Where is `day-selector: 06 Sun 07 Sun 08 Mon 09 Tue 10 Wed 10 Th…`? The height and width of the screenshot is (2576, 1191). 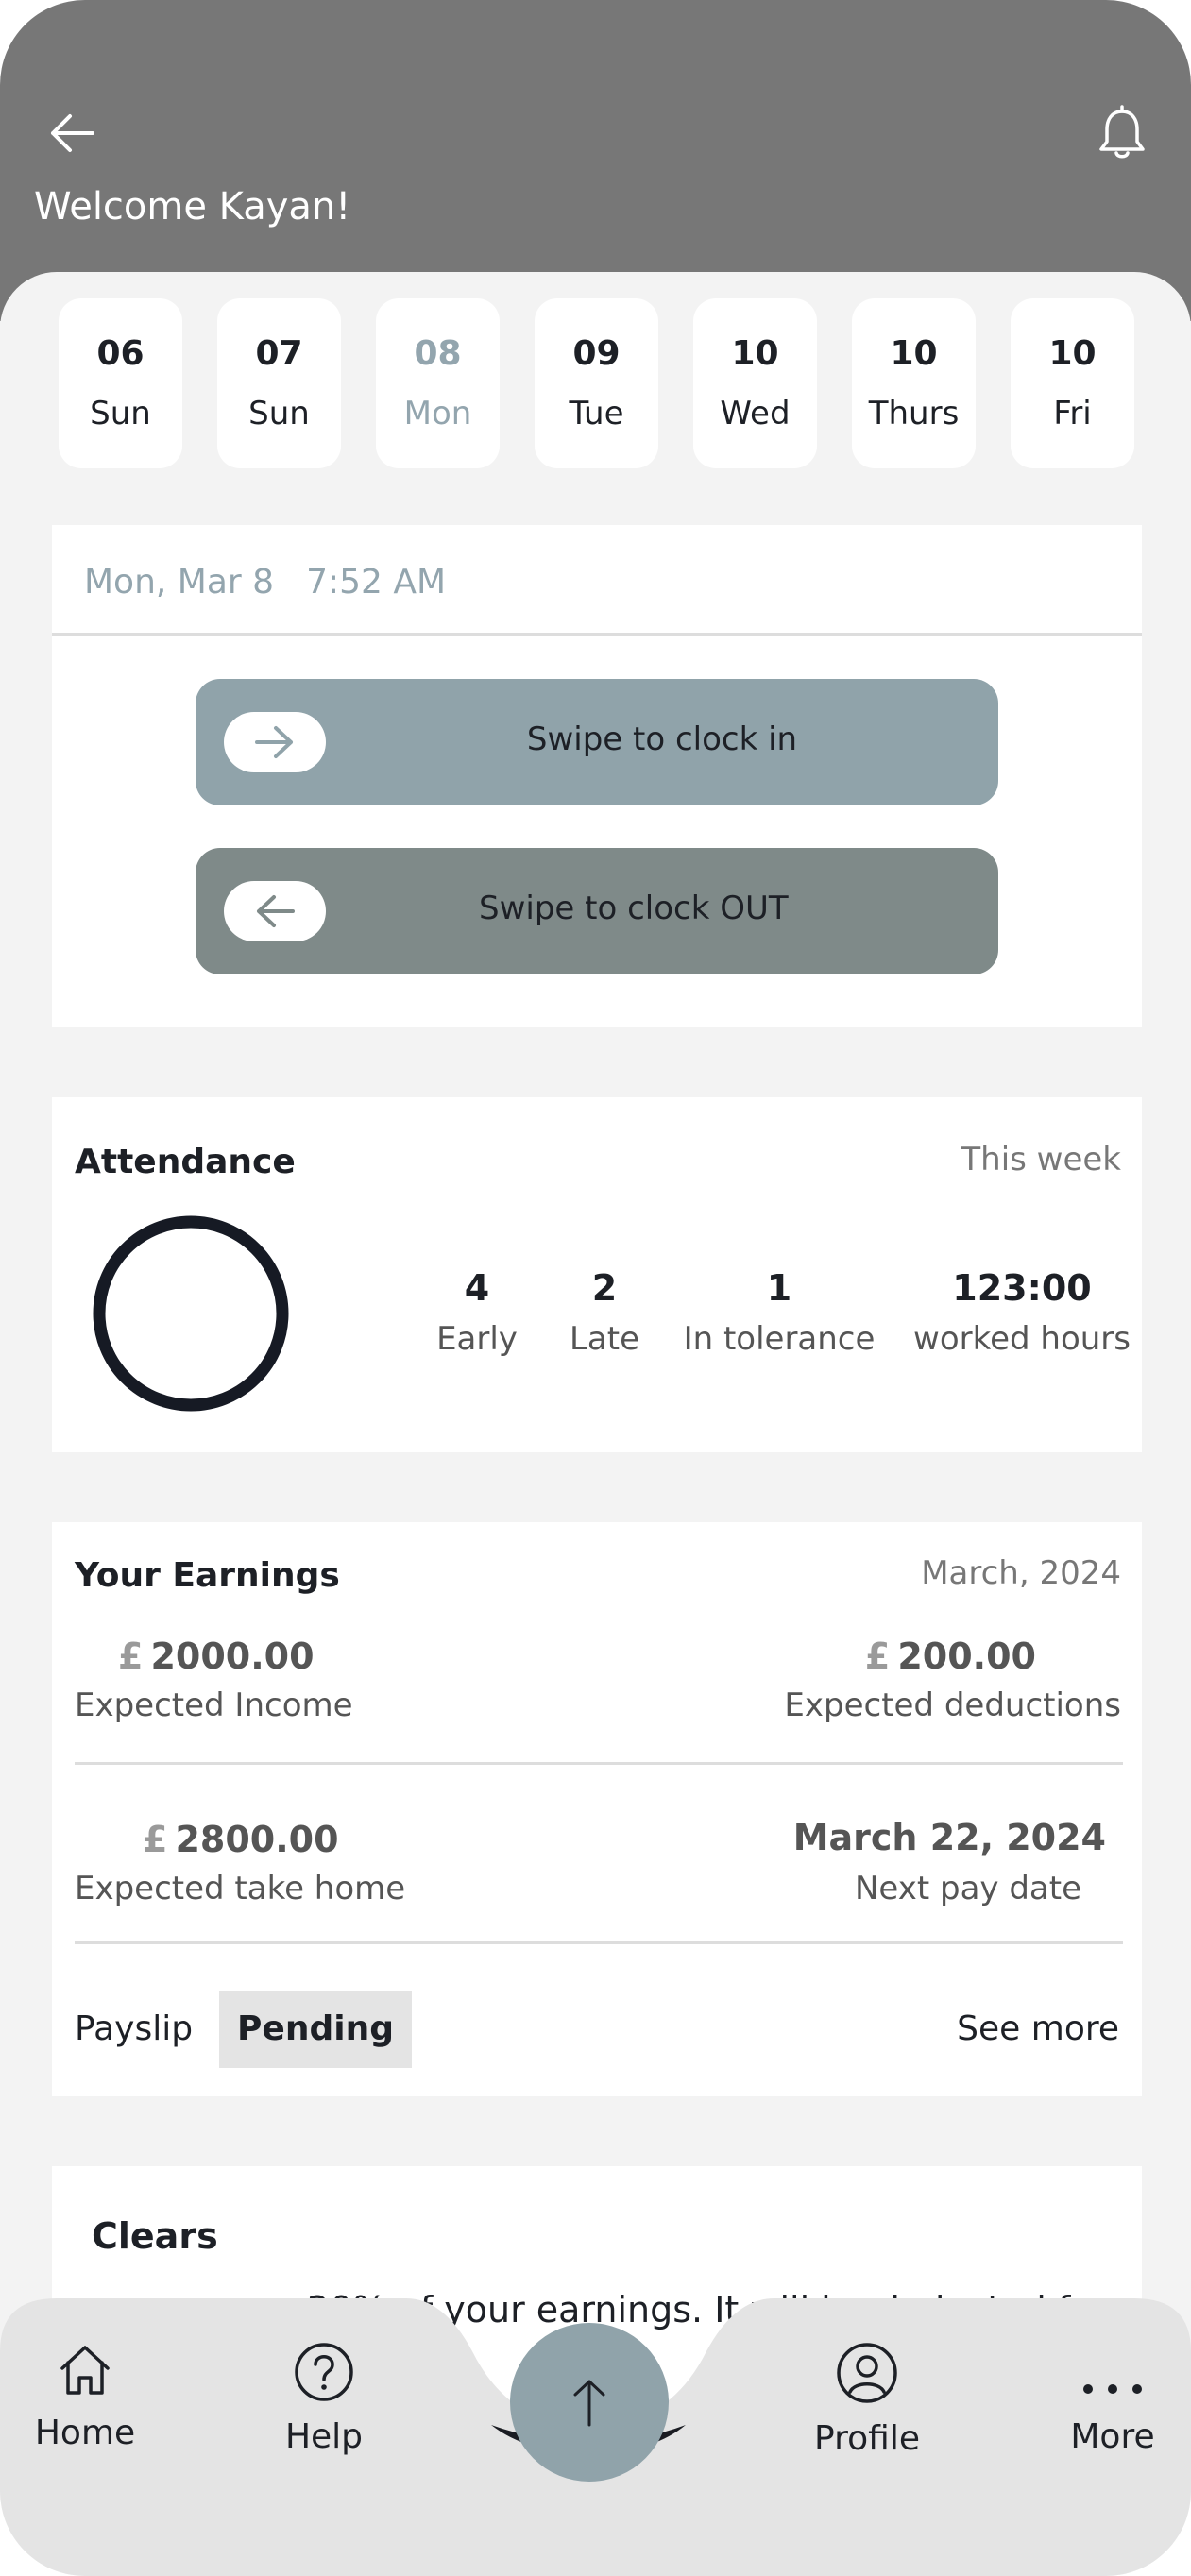
day-selector: 06 Sun 07 Sun 08 Mon 09 Tue 10 Wed 10 Th… is located at coordinates (597, 383).